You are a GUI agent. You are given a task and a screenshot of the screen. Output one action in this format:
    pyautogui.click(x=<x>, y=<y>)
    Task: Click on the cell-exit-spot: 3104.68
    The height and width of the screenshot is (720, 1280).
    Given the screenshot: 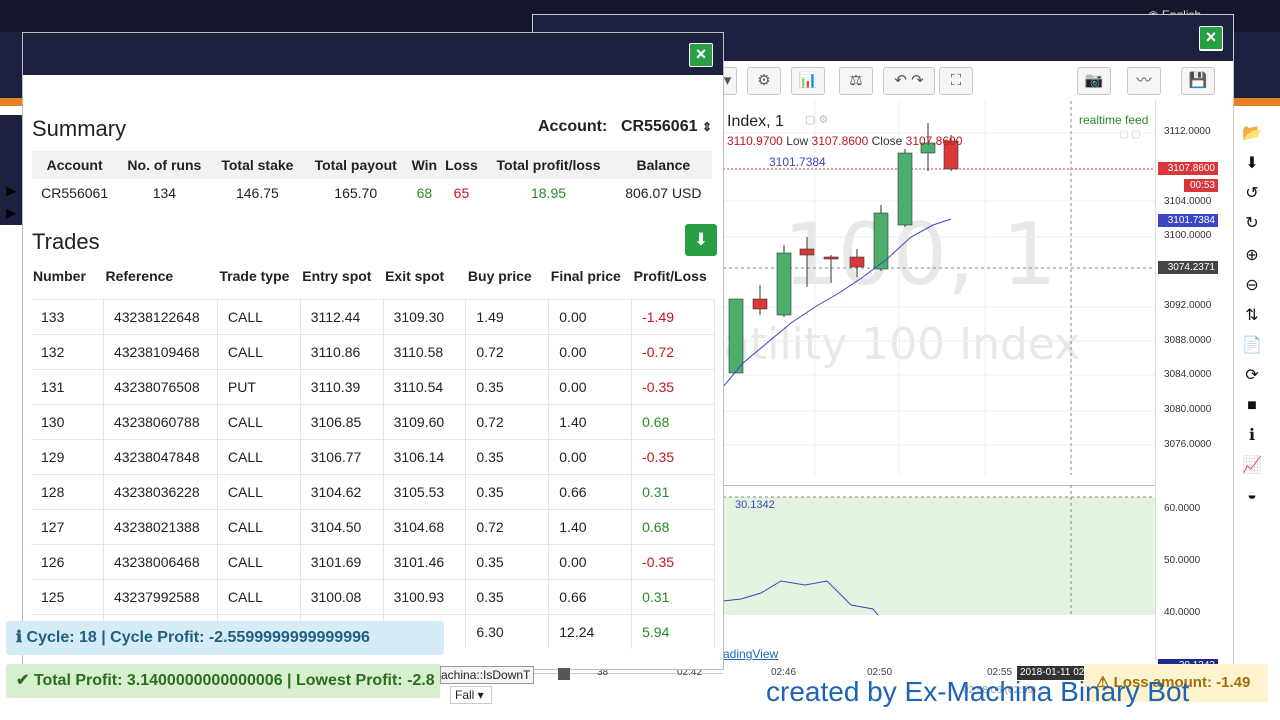 What is the action you would take?
    pyautogui.click(x=425, y=526)
    